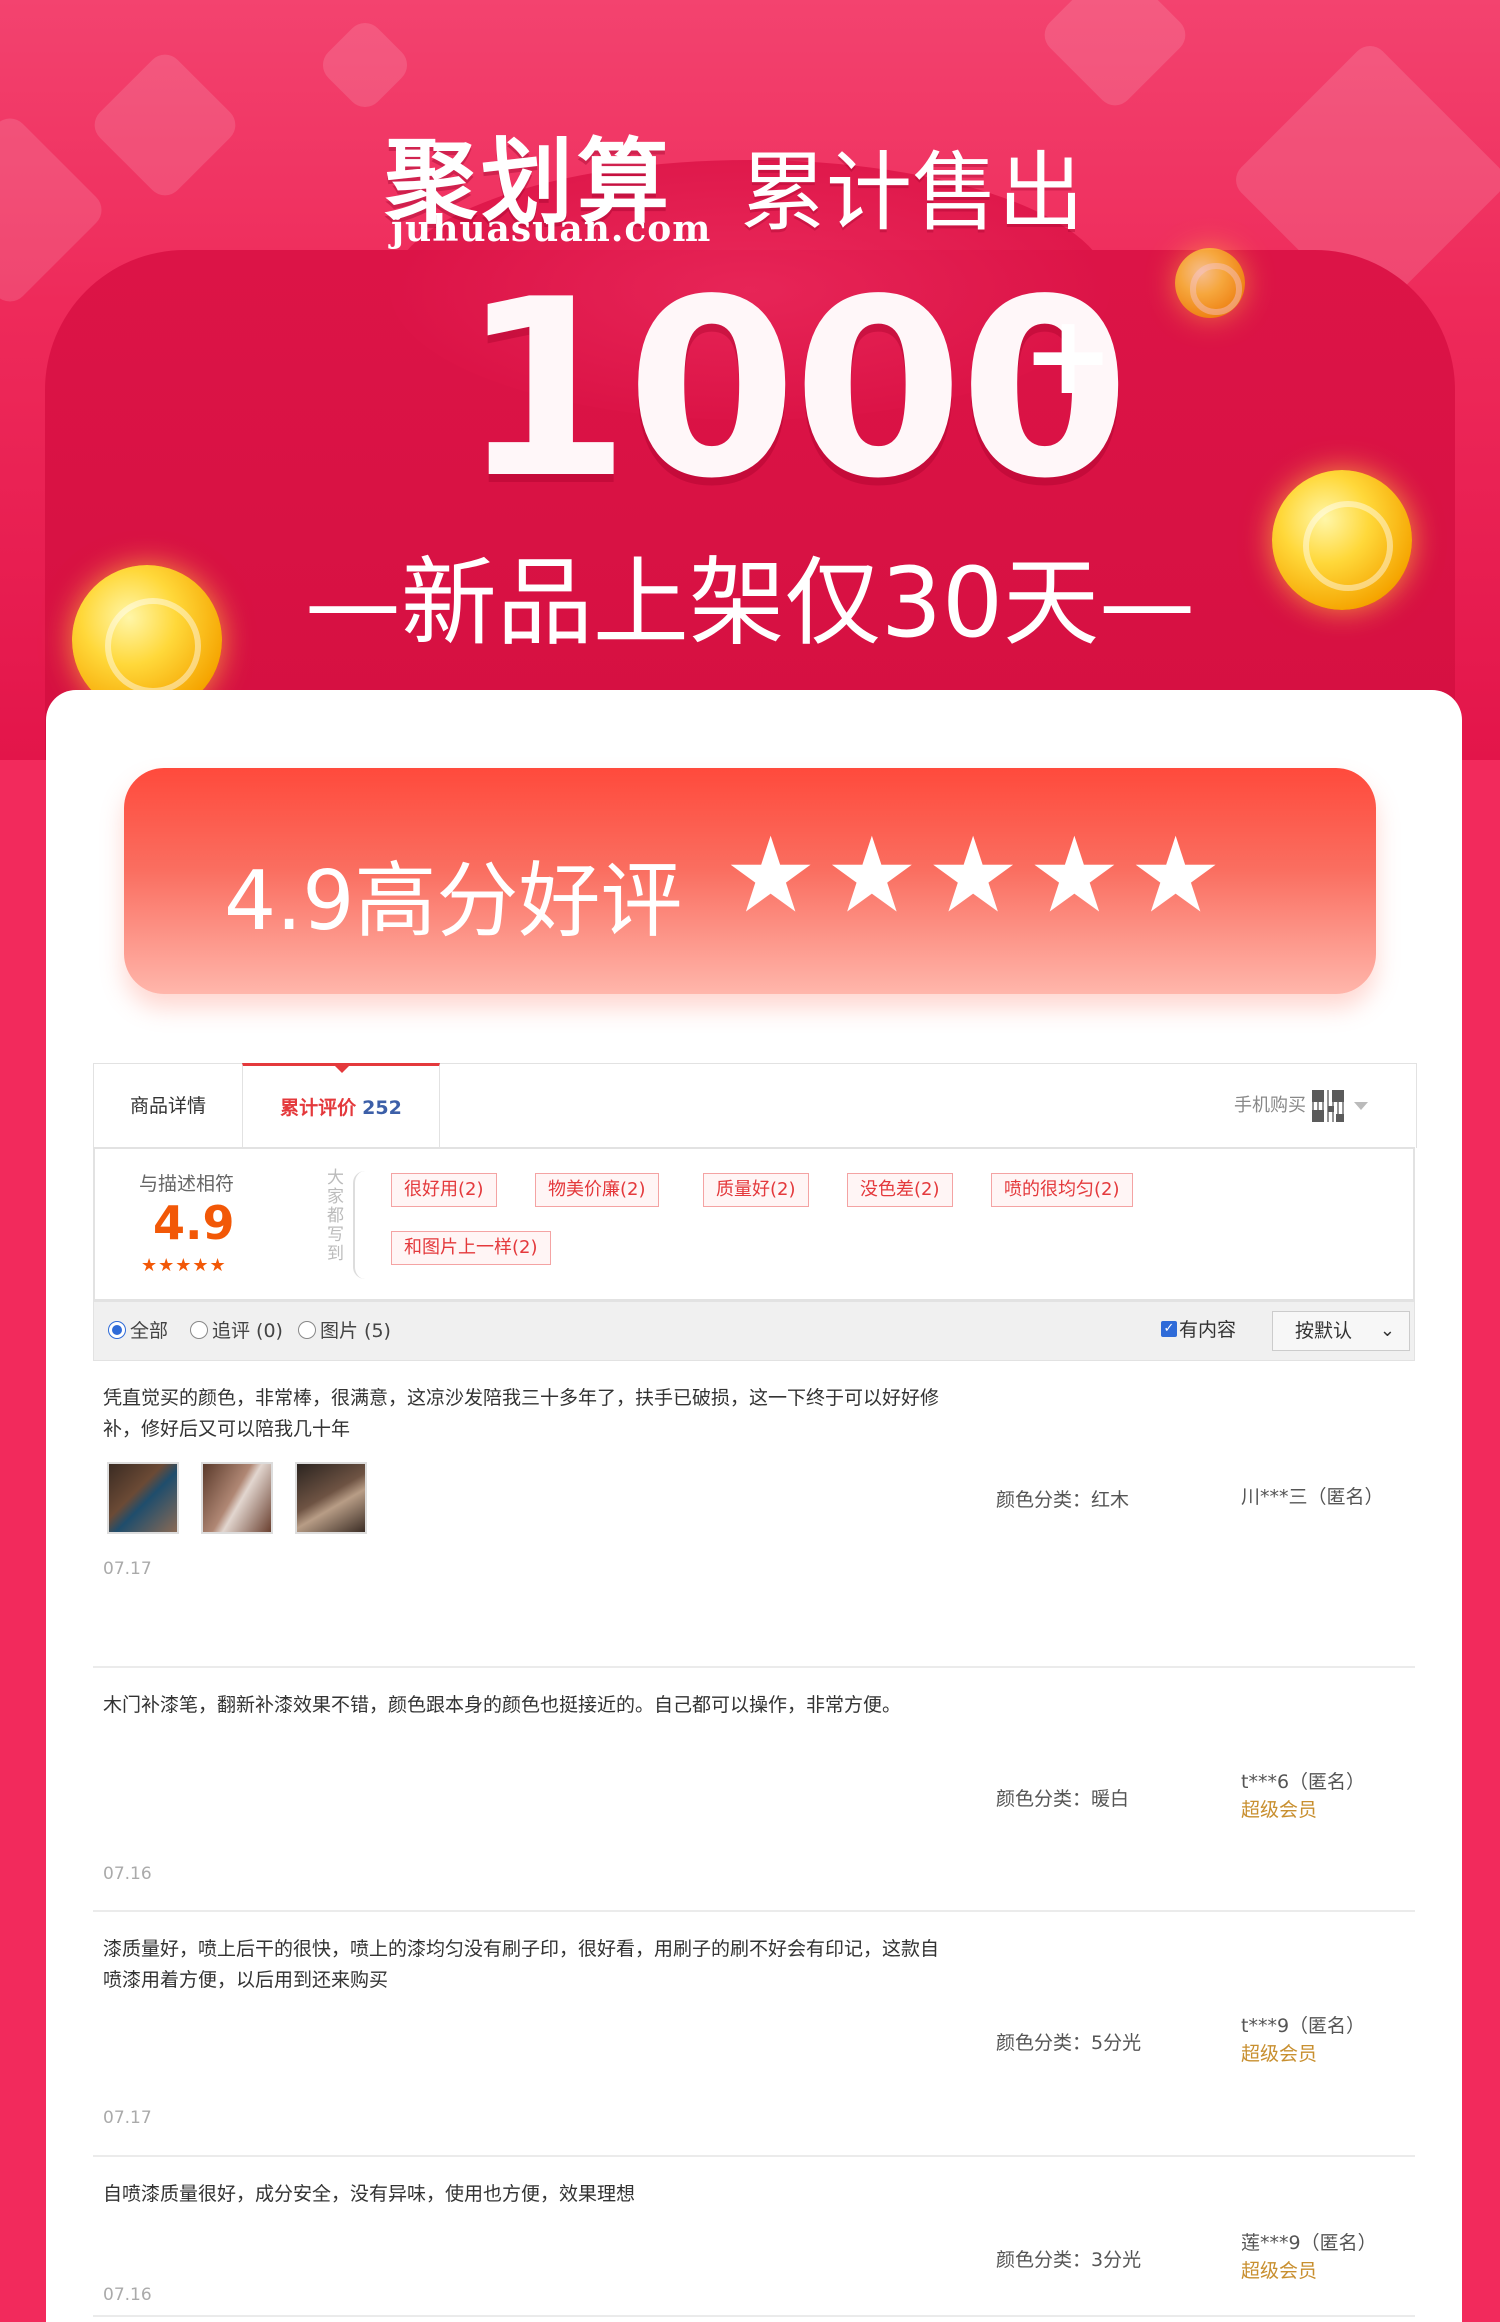 Image resolution: width=1500 pixels, height=2322 pixels. Describe the element at coordinates (361, 1225) in the screenshot. I see `brace-divider` at that location.